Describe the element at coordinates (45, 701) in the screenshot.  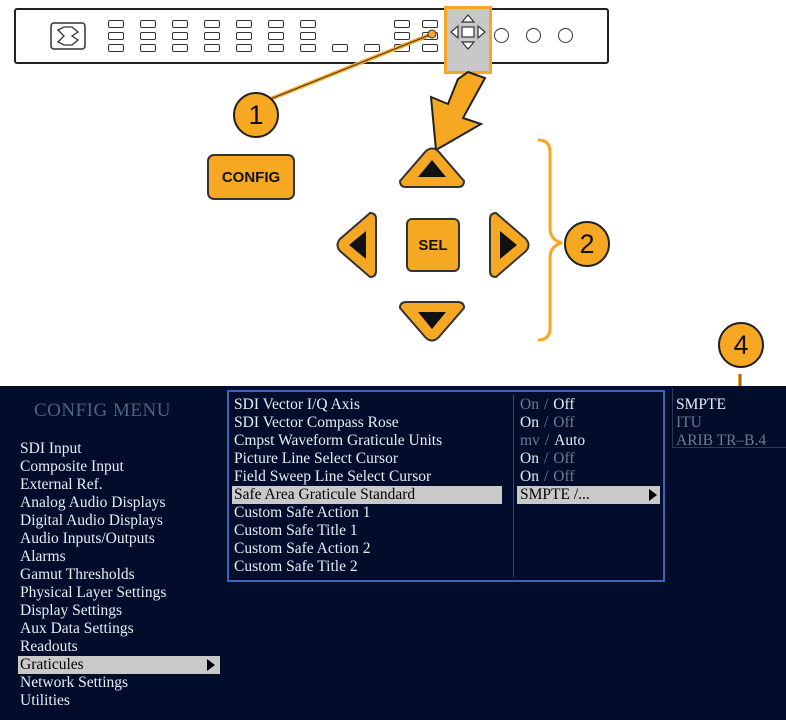
I see `menu-item-utilities: Utilities` at that location.